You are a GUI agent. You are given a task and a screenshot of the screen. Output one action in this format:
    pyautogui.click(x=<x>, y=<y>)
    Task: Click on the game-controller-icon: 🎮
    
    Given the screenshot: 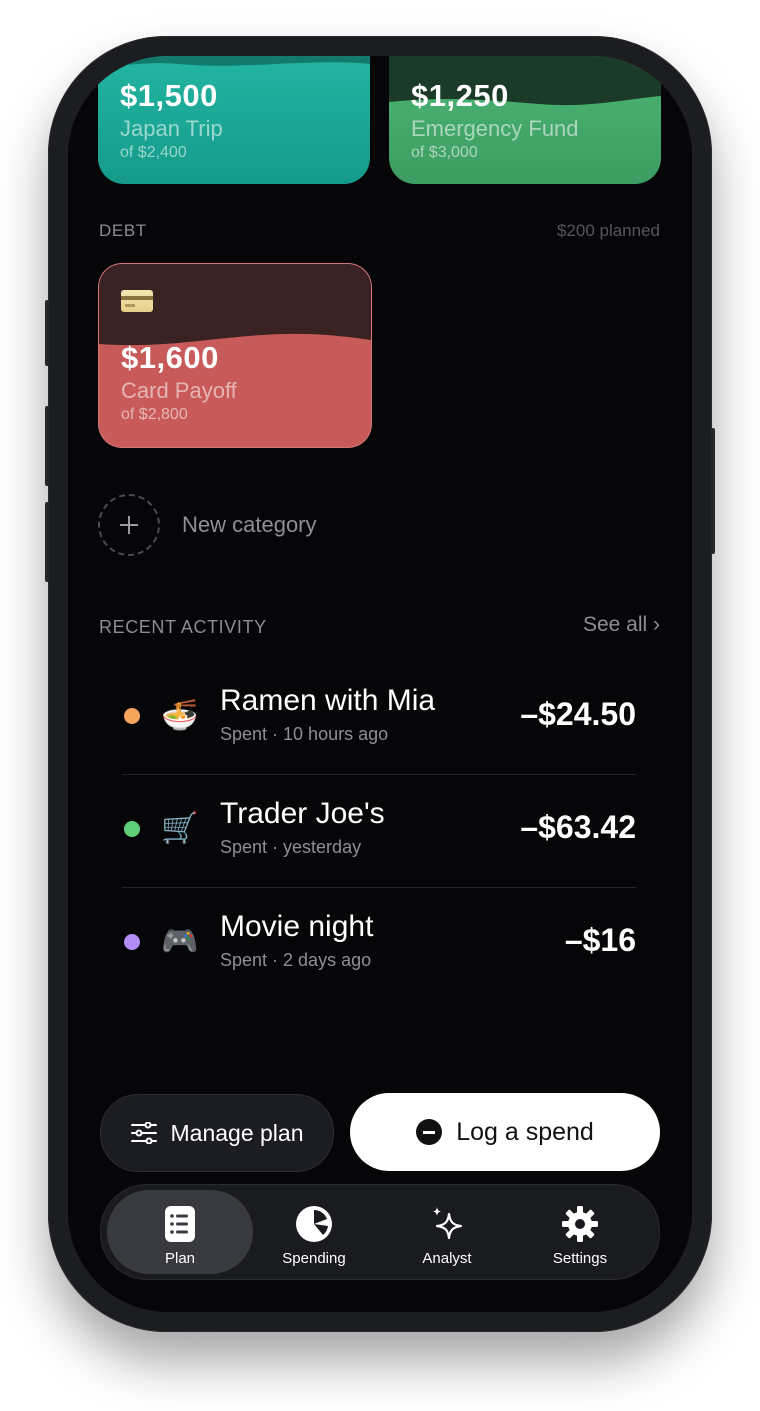 What is the action you would take?
    pyautogui.click(x=180, y=941)
    